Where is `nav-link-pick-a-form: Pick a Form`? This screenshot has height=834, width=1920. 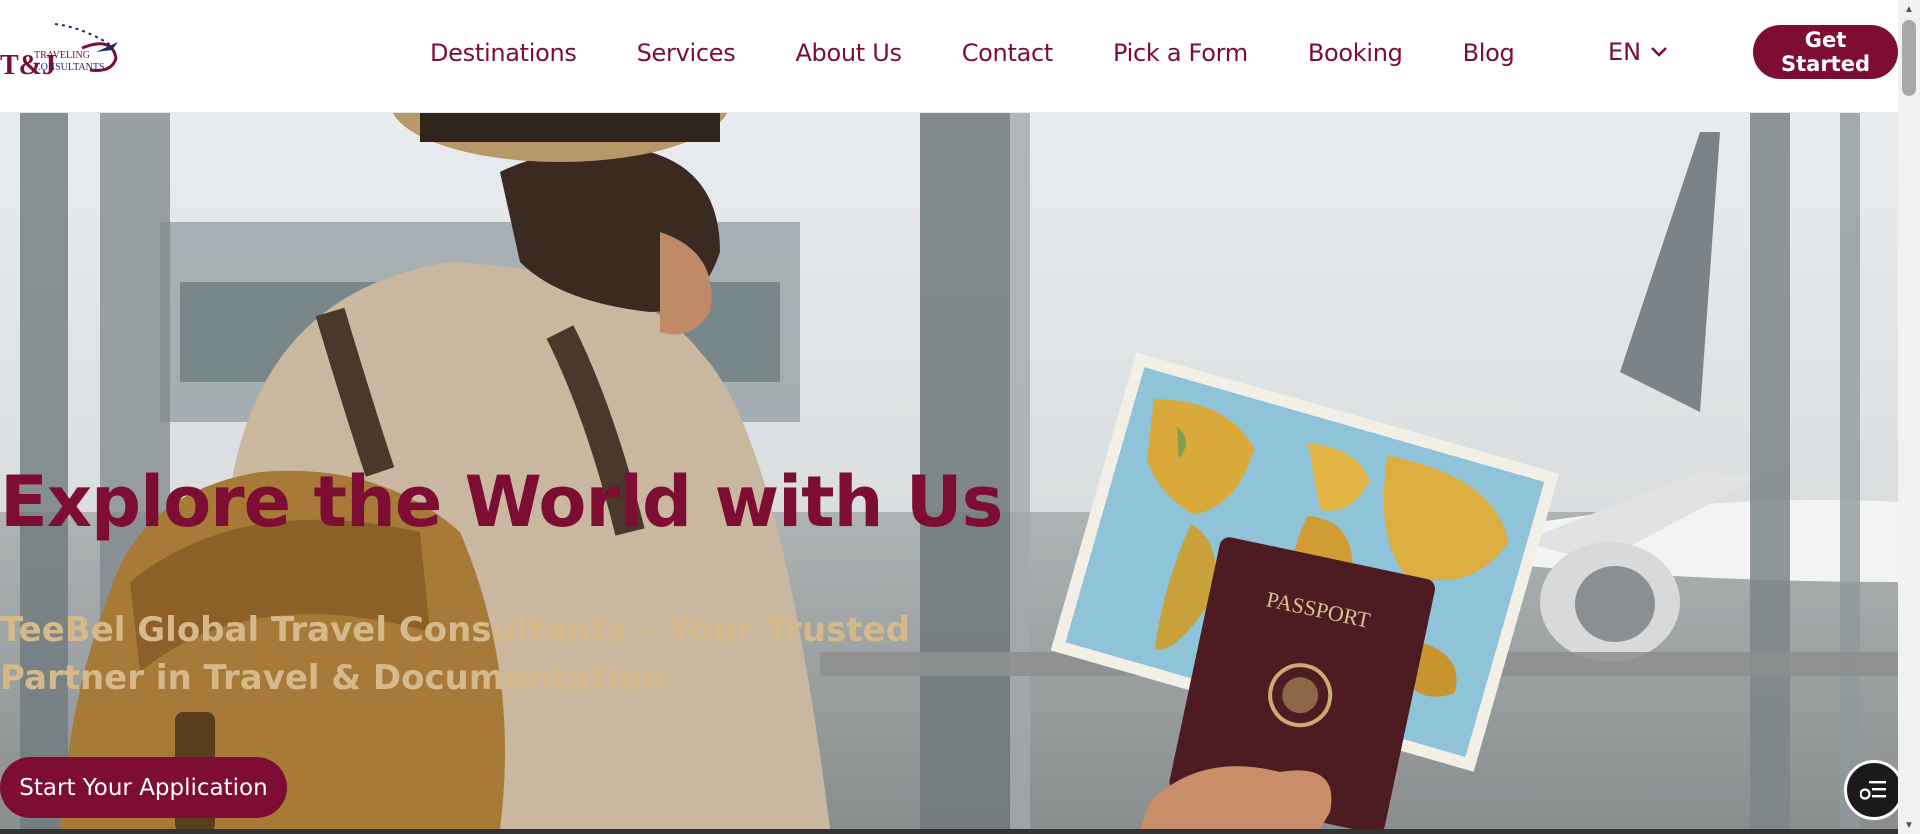 nav-link-pick-a-form: Pick a Form is located at coordinates (1180, 53).